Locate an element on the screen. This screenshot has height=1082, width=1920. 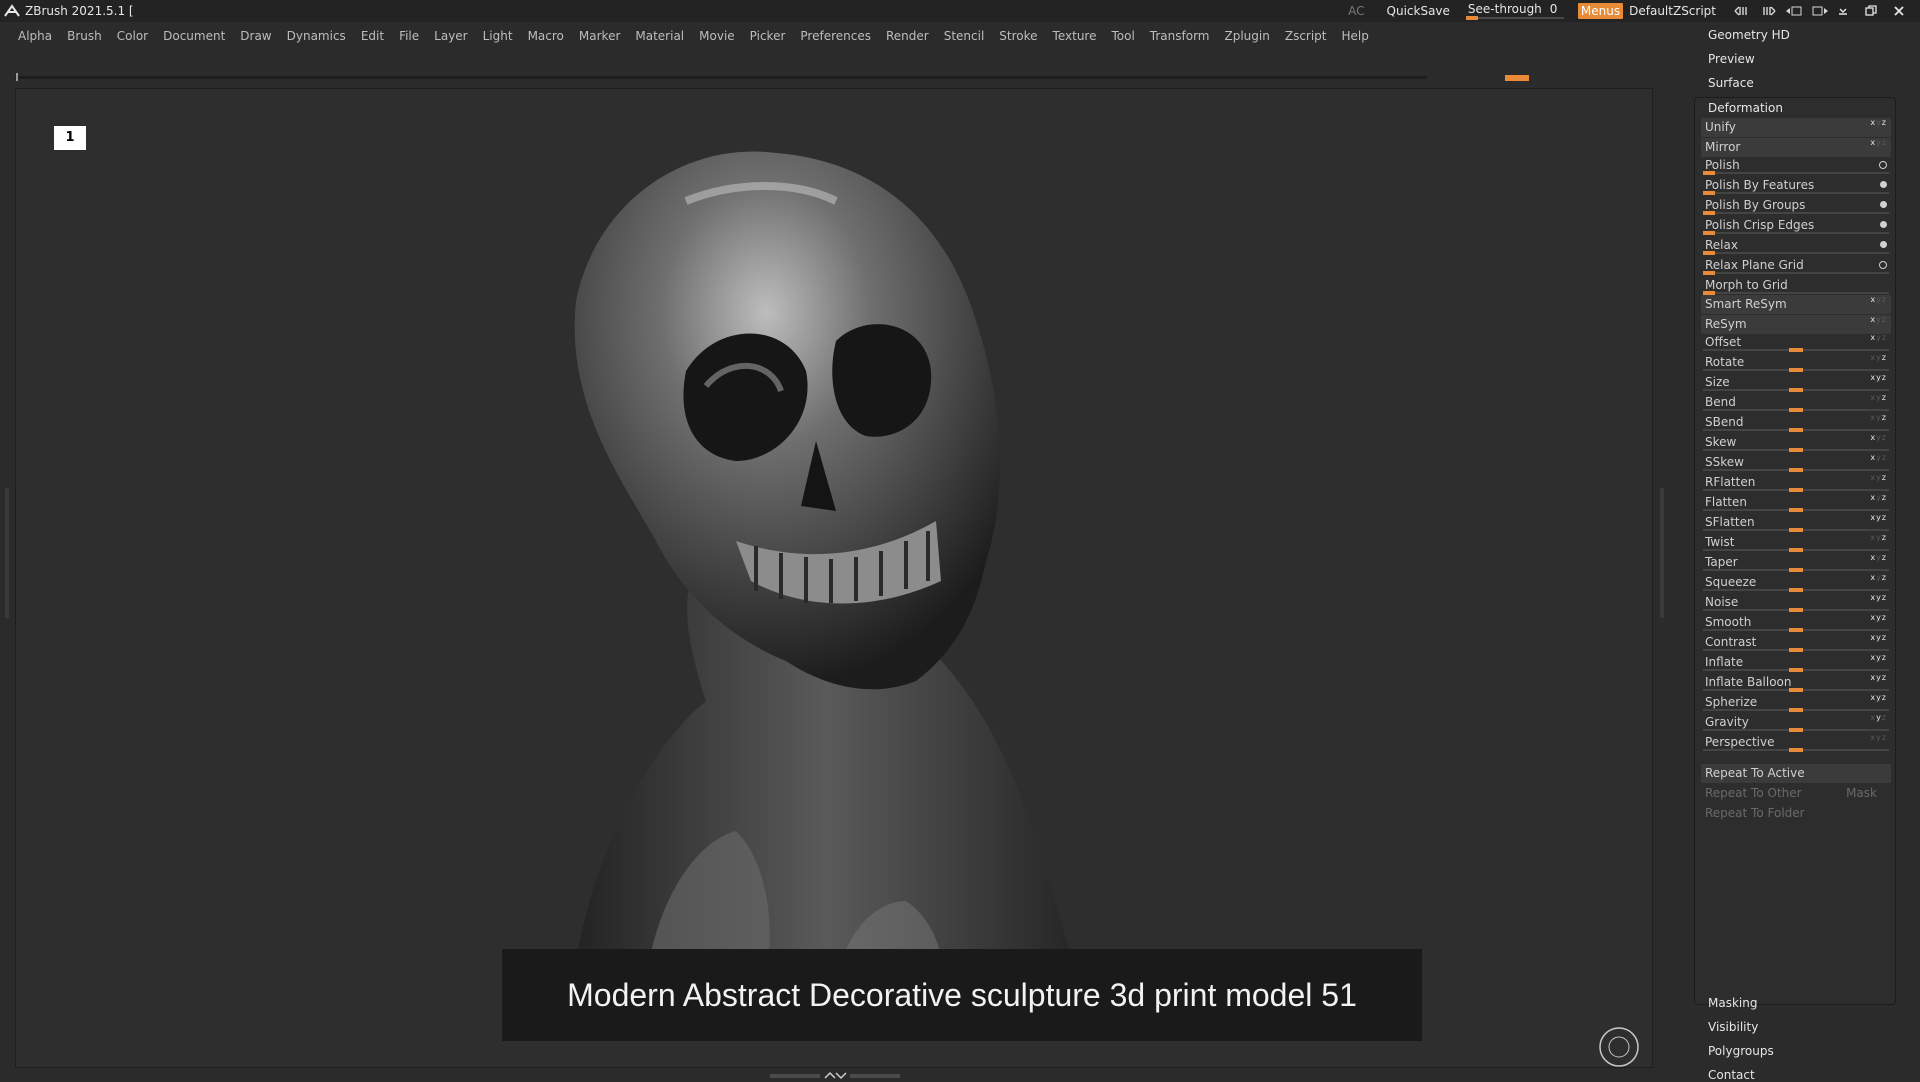
section-visibility: Visibility is located at coordinates (1733, 1027).